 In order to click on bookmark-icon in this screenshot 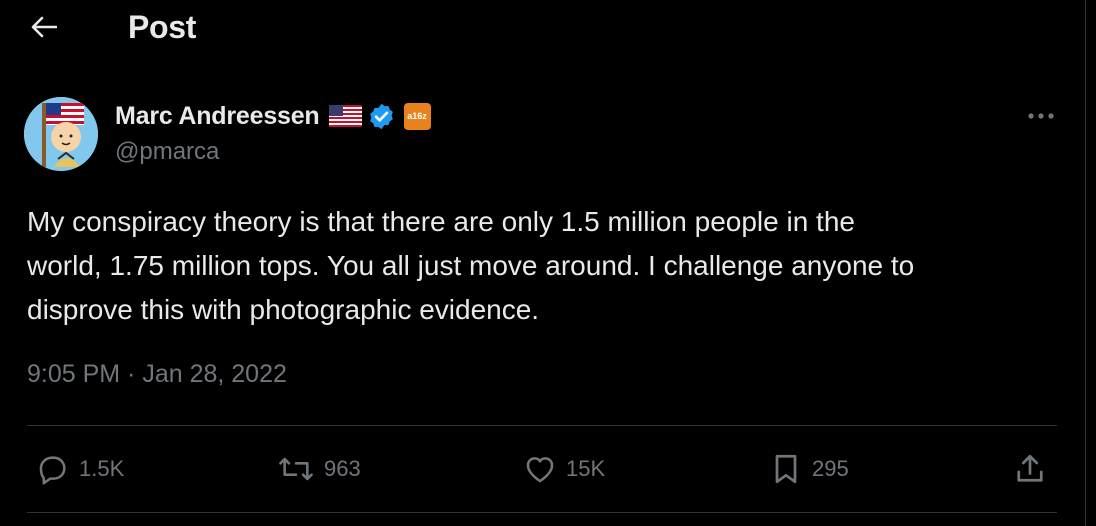, I will do `click(786, 469)`.